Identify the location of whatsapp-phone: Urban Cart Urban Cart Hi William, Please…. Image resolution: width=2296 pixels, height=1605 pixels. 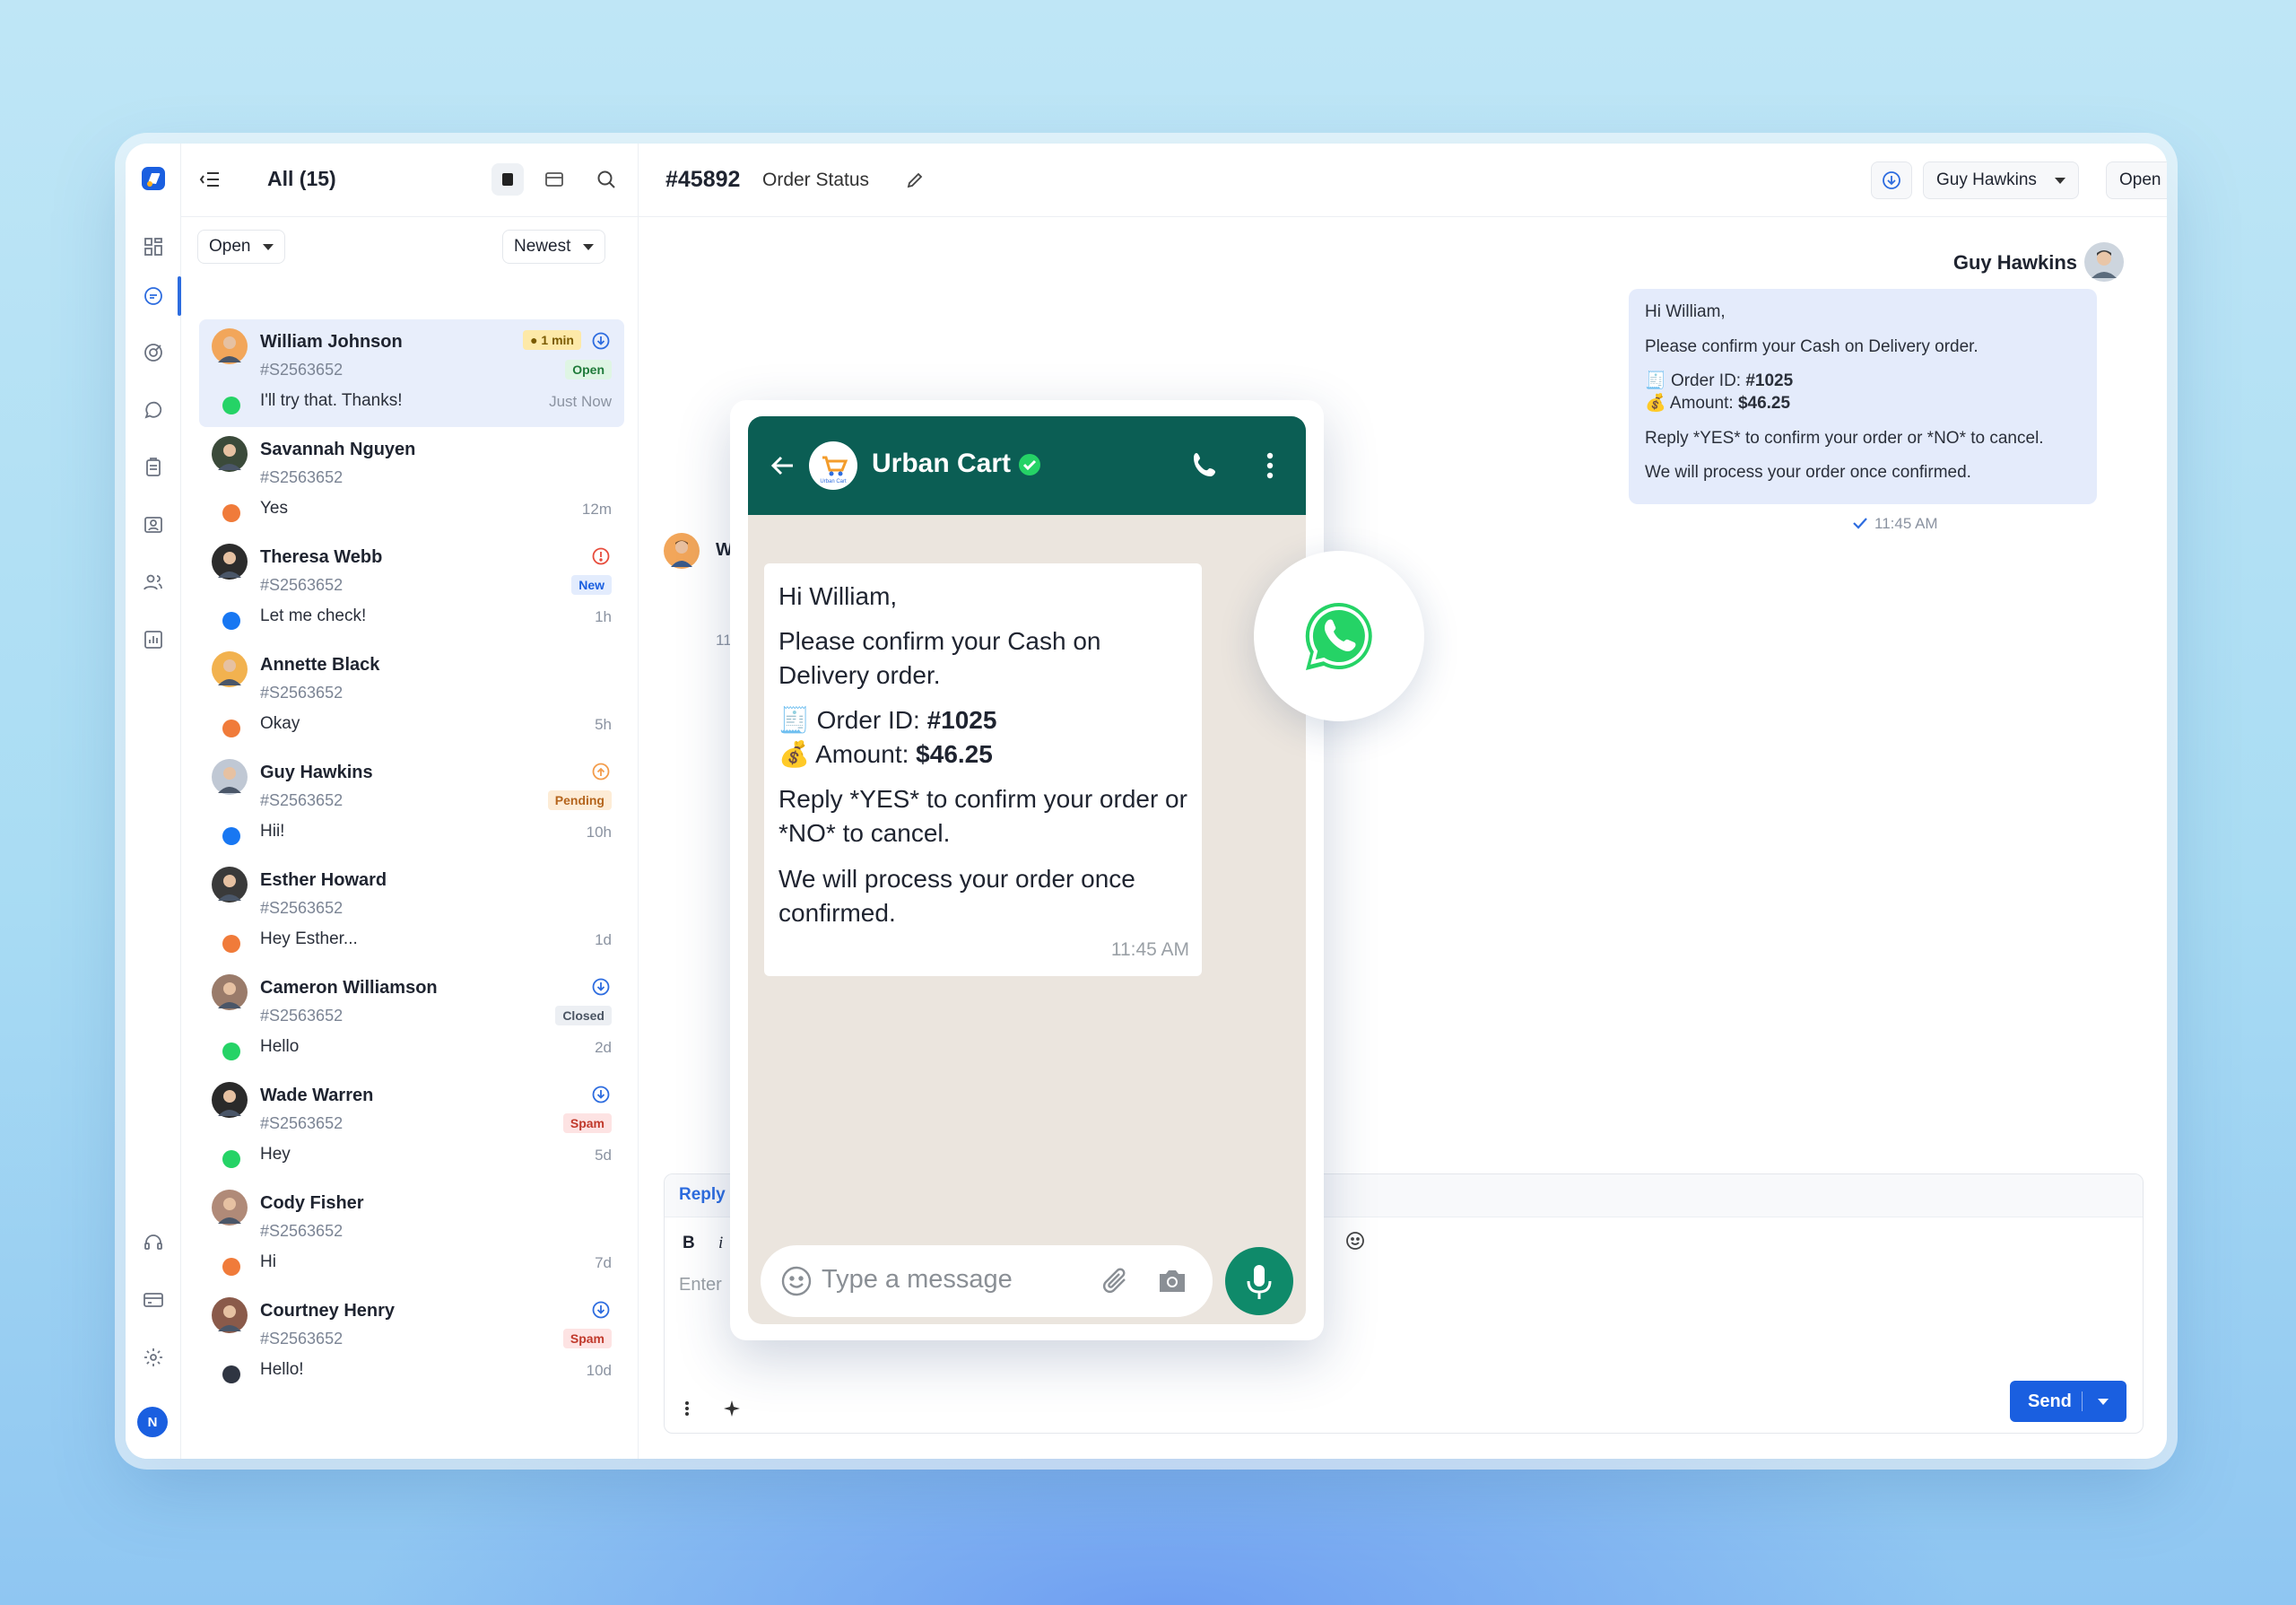
(1027, 870).